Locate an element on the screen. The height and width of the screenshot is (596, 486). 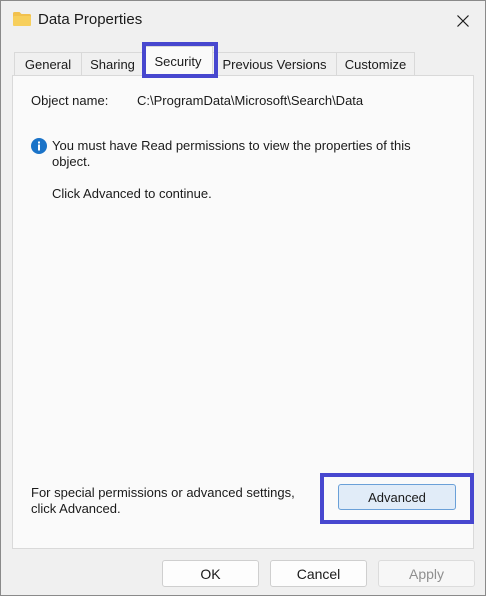
close-button is located at coordinates (463, 21).